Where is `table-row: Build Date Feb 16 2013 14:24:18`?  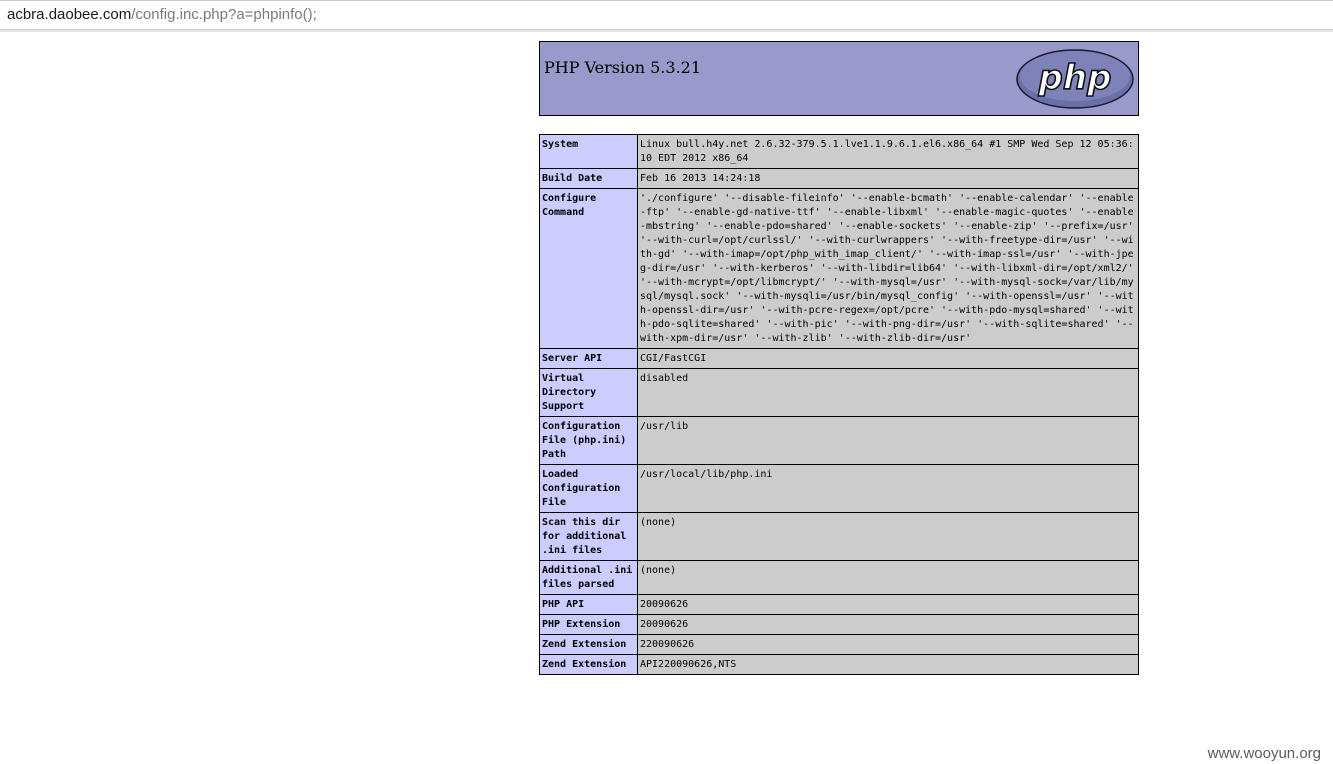 table-row: Build Date Feb 16 2013 14:24:18 is located at coordinates (839, 178).